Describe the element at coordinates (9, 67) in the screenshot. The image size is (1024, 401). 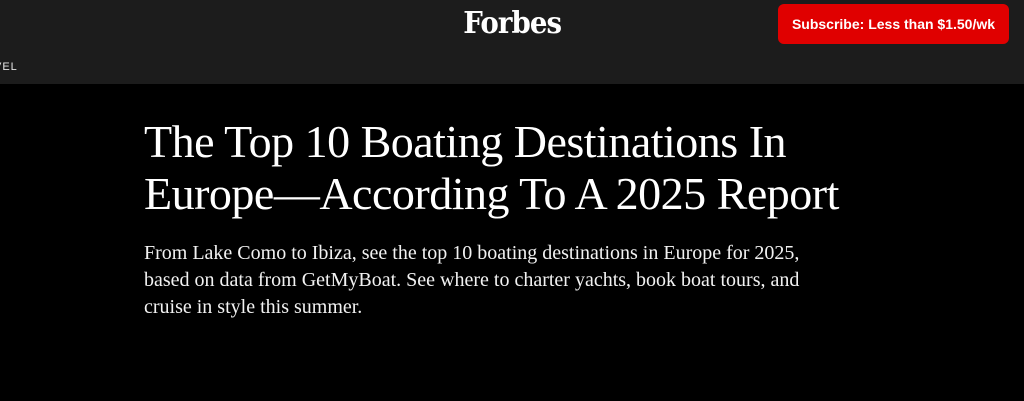
I see `section-nav-label: VEL` at that location.